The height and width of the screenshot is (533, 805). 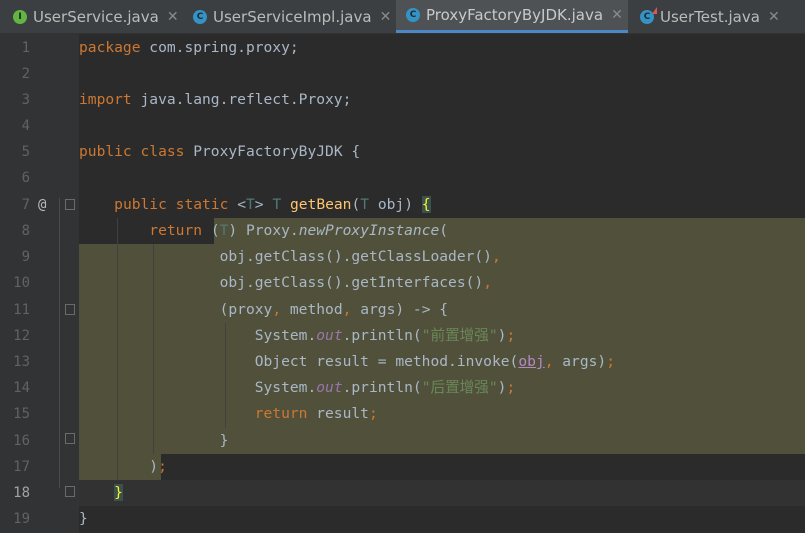 I want to click on line-number: 1, so click(x=25, y=48).